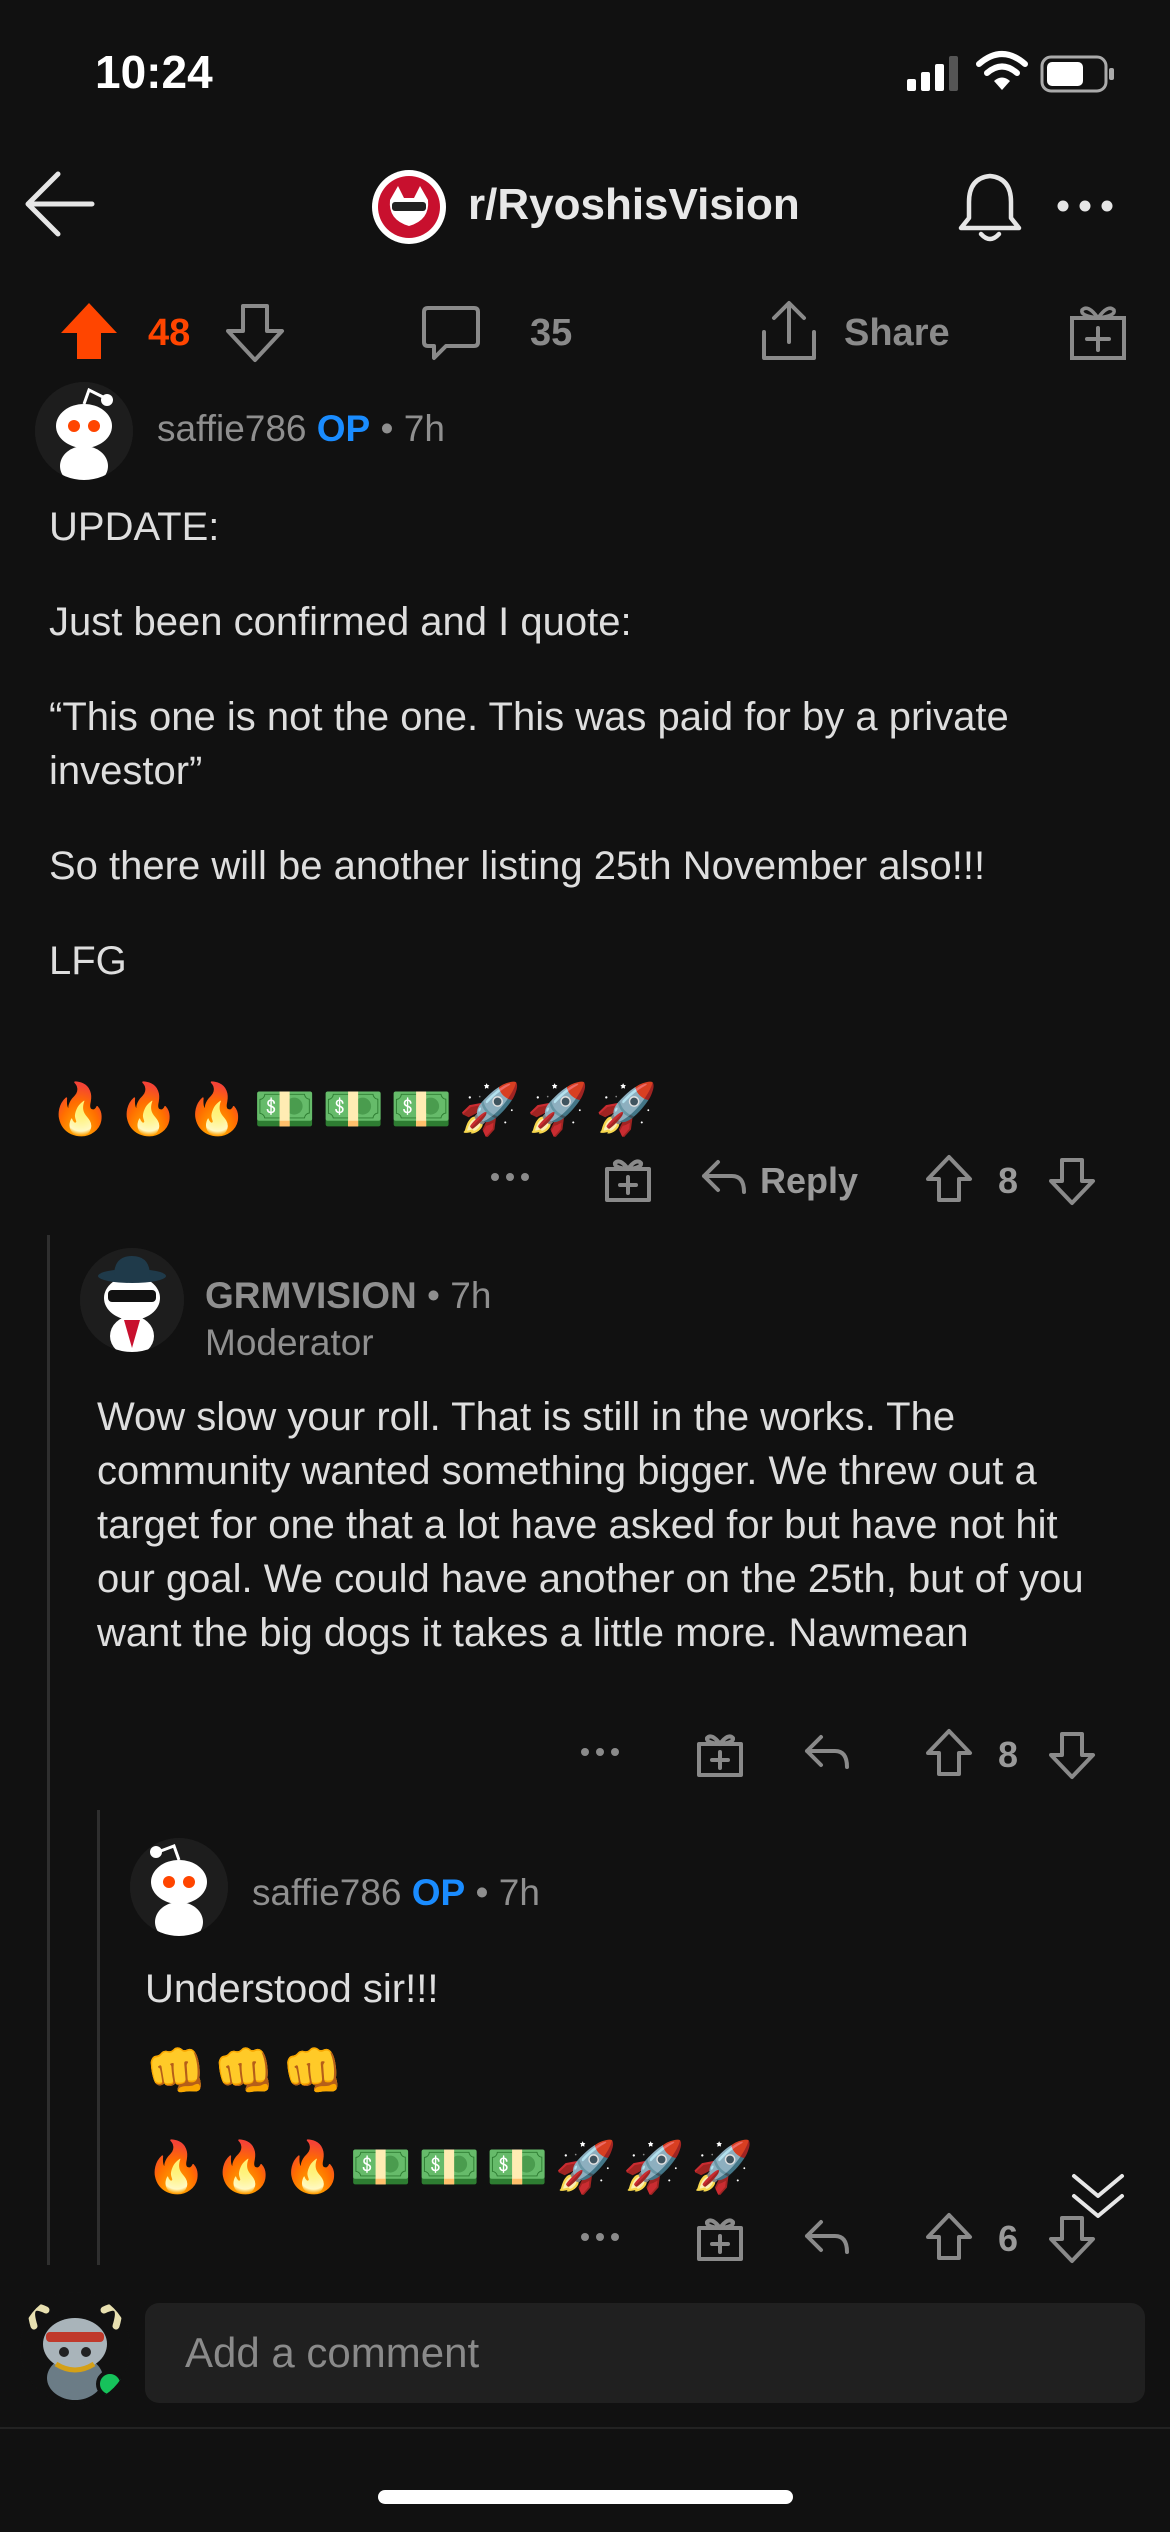 The width and height of the screenshot is (1170, 2532). Describe the element at coordinates (340, 622) in the screenshot. I see `comment-paragraph: Just been confirmed and I quote:` at that location.